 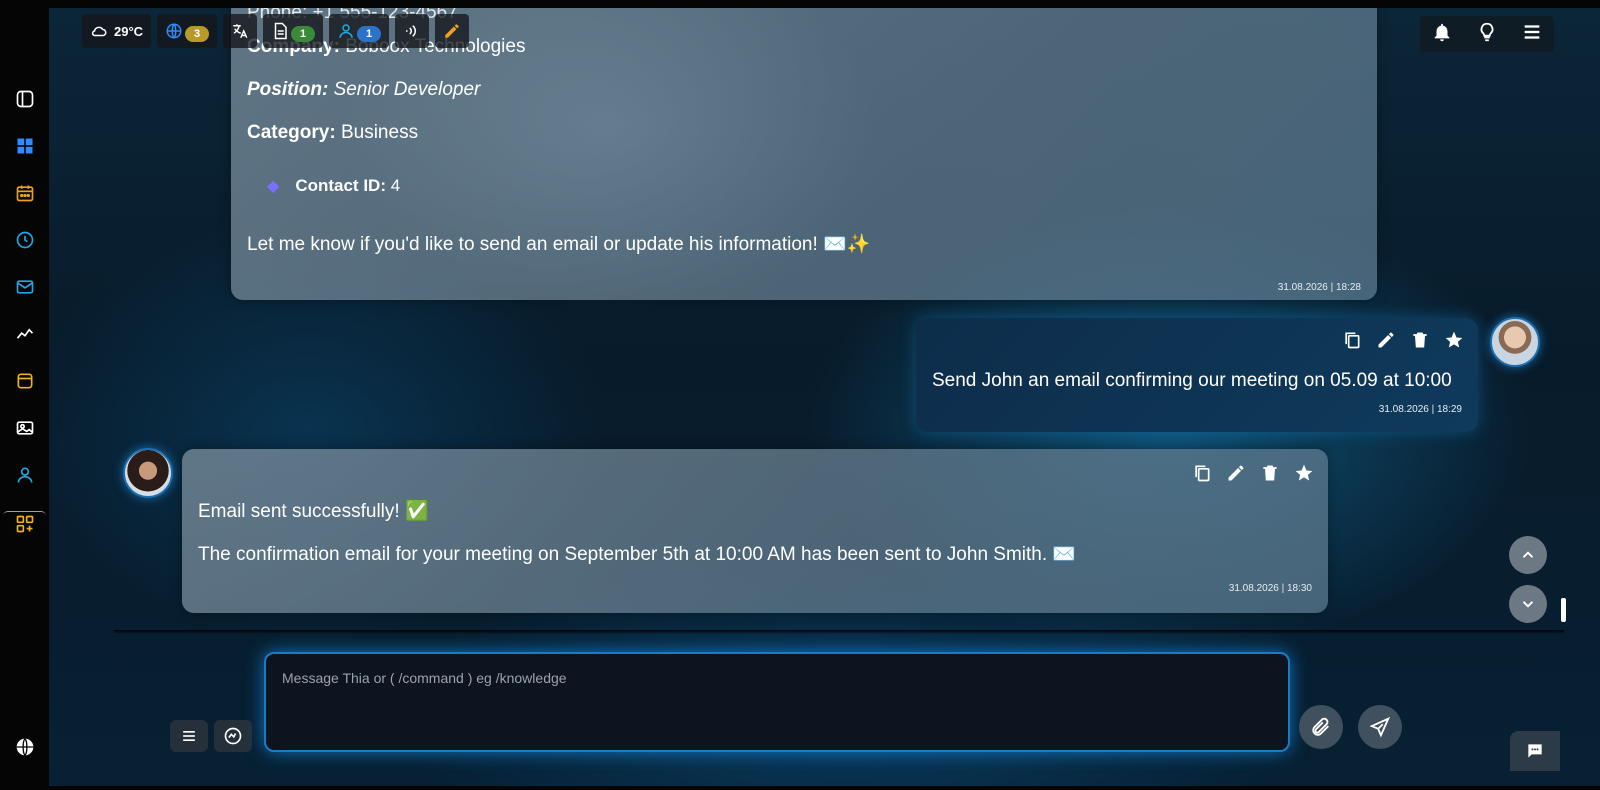 What do you see at coordinates (197, 34) in the screenshot?
I see `language-count-badge: 3` at bounding box center [197, 34].